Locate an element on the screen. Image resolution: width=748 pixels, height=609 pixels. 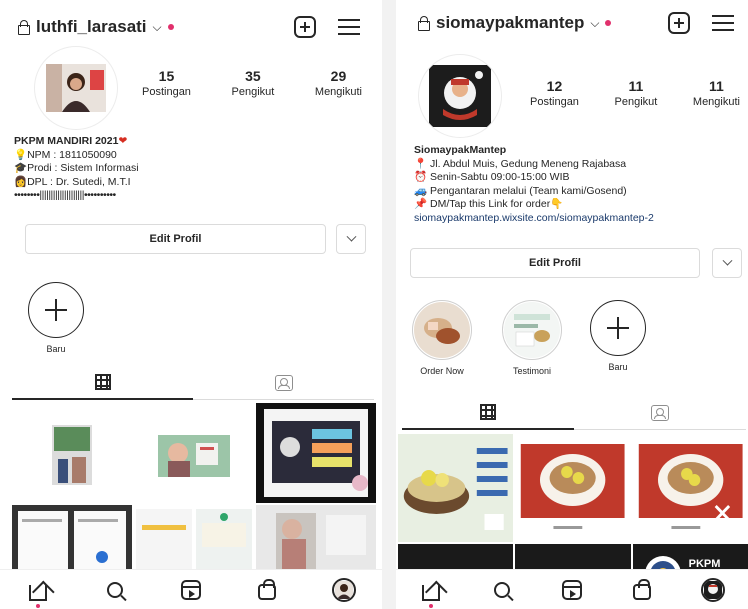
stat-following: 11 Mengikuti is located at coordinates (716, 93).